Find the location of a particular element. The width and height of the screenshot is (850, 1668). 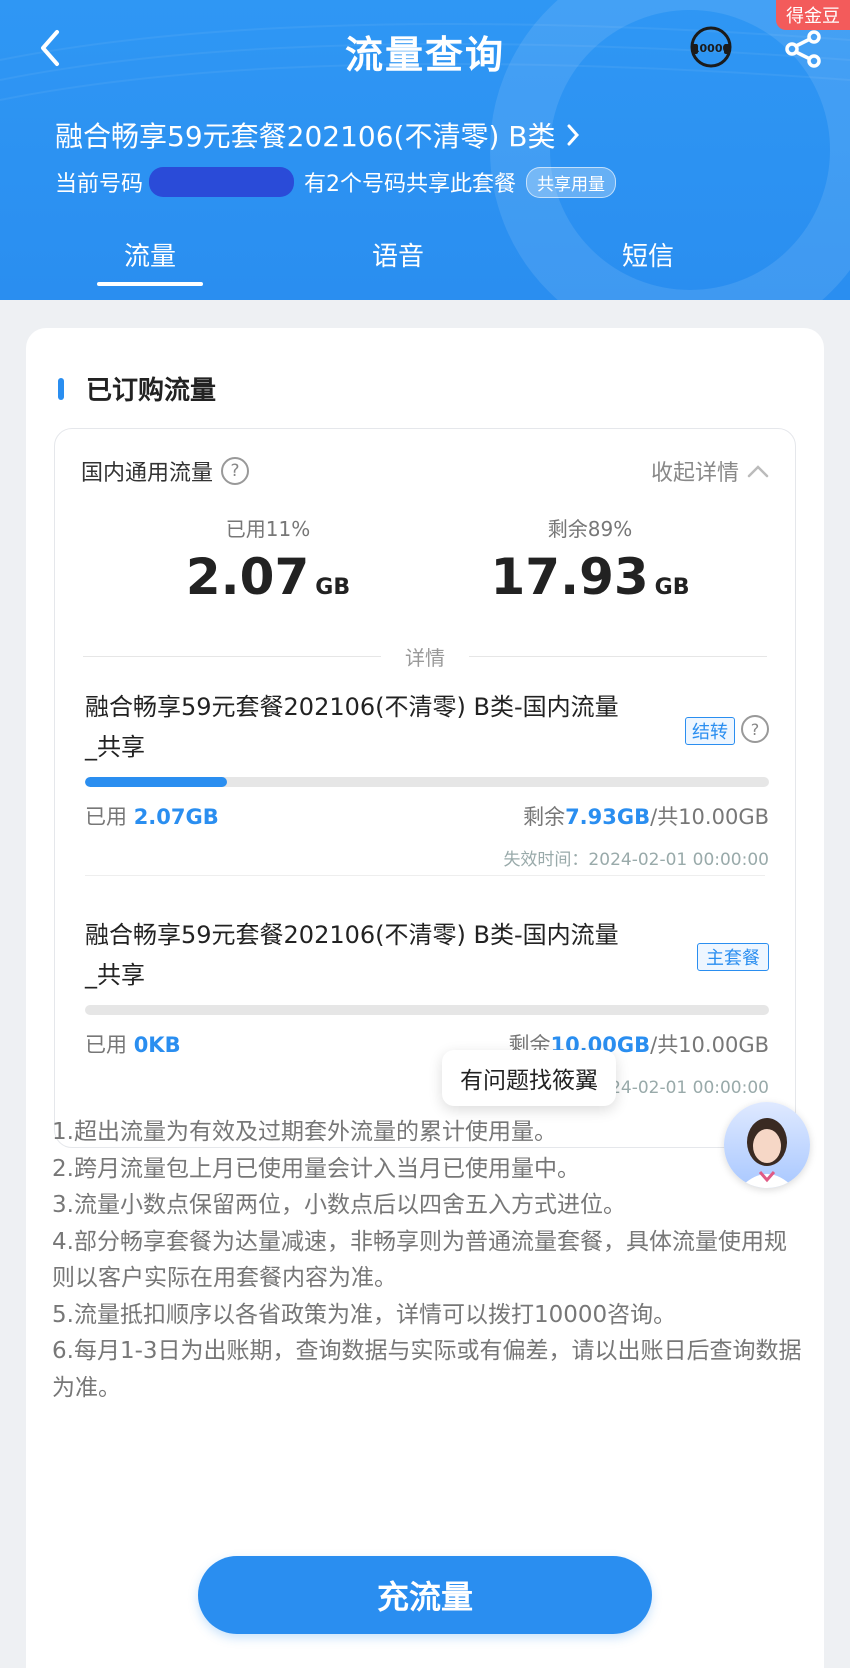

used-caption: 已用11% is located at coordinates (268, 529).